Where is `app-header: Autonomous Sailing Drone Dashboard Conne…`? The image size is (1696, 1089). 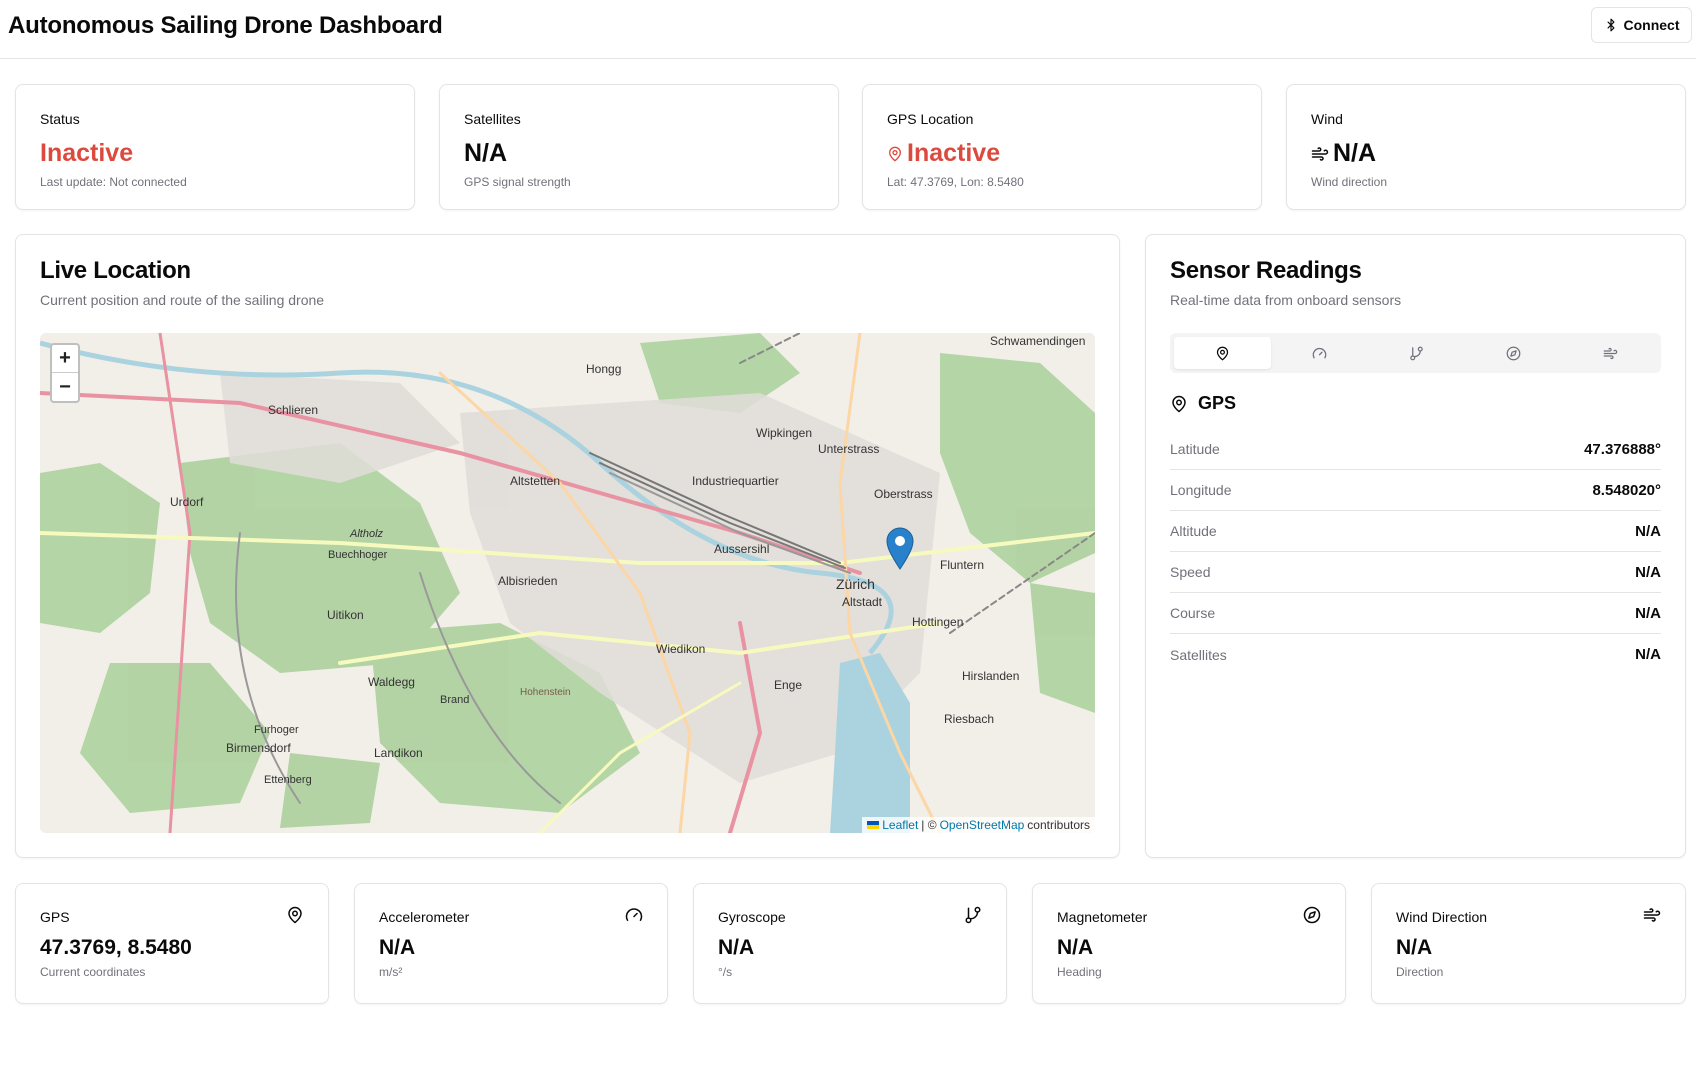
app-header: Autonomous Sailing Drone Dashboard Conne… is located at coordinates (848, 29).